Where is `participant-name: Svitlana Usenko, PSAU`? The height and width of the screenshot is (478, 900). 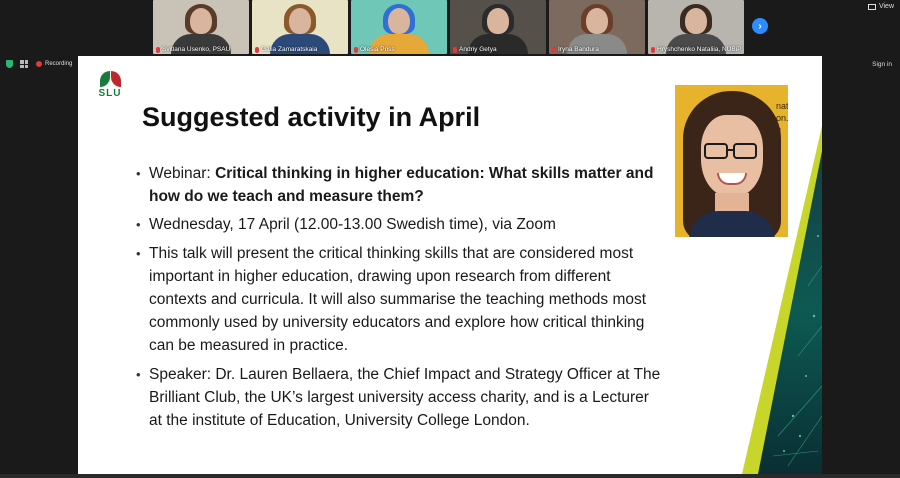
participant-name: Svitlana Usenko, PSAU is located at coordinates (193, 49).